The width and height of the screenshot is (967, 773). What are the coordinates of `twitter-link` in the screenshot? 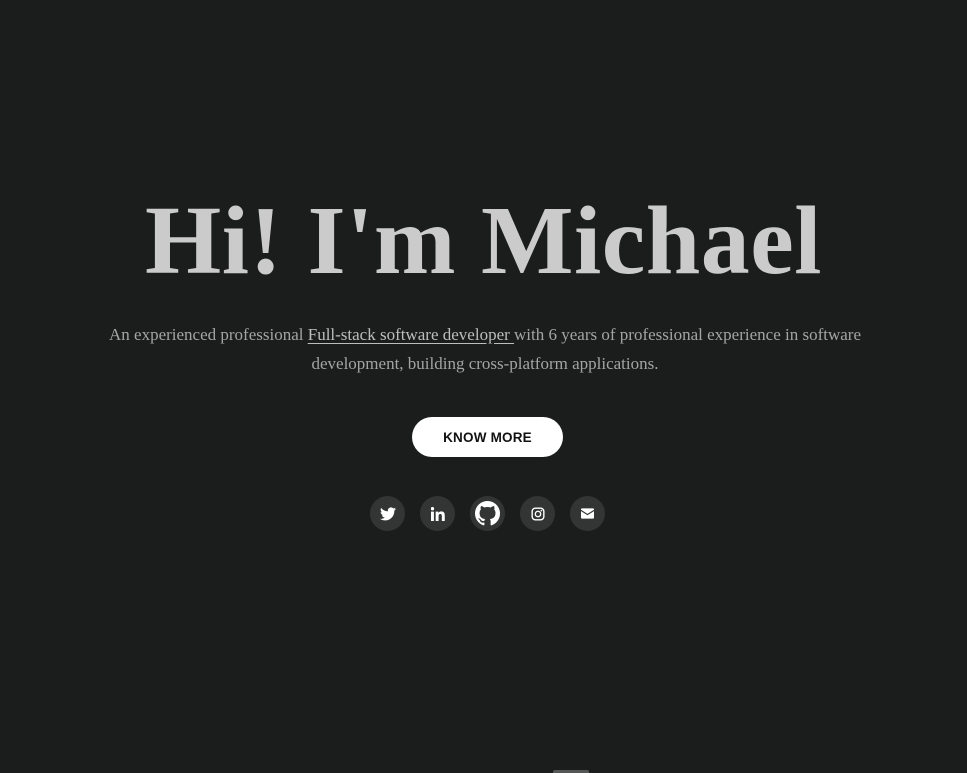 It's located at (387, 513).